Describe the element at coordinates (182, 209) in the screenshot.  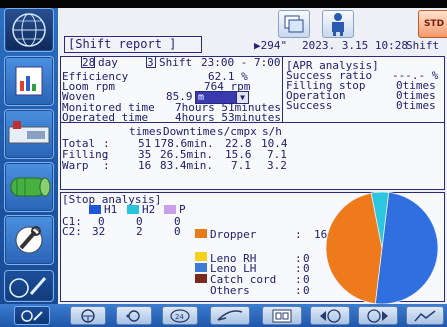
I see `legend-label: P` at that location.